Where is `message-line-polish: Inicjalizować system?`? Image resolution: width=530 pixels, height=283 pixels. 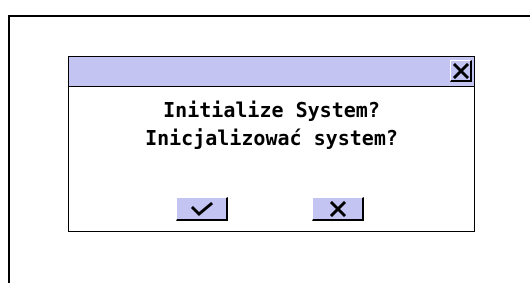
message-line-polish: Inicjalizować system? is located at coordinates (271, 138).